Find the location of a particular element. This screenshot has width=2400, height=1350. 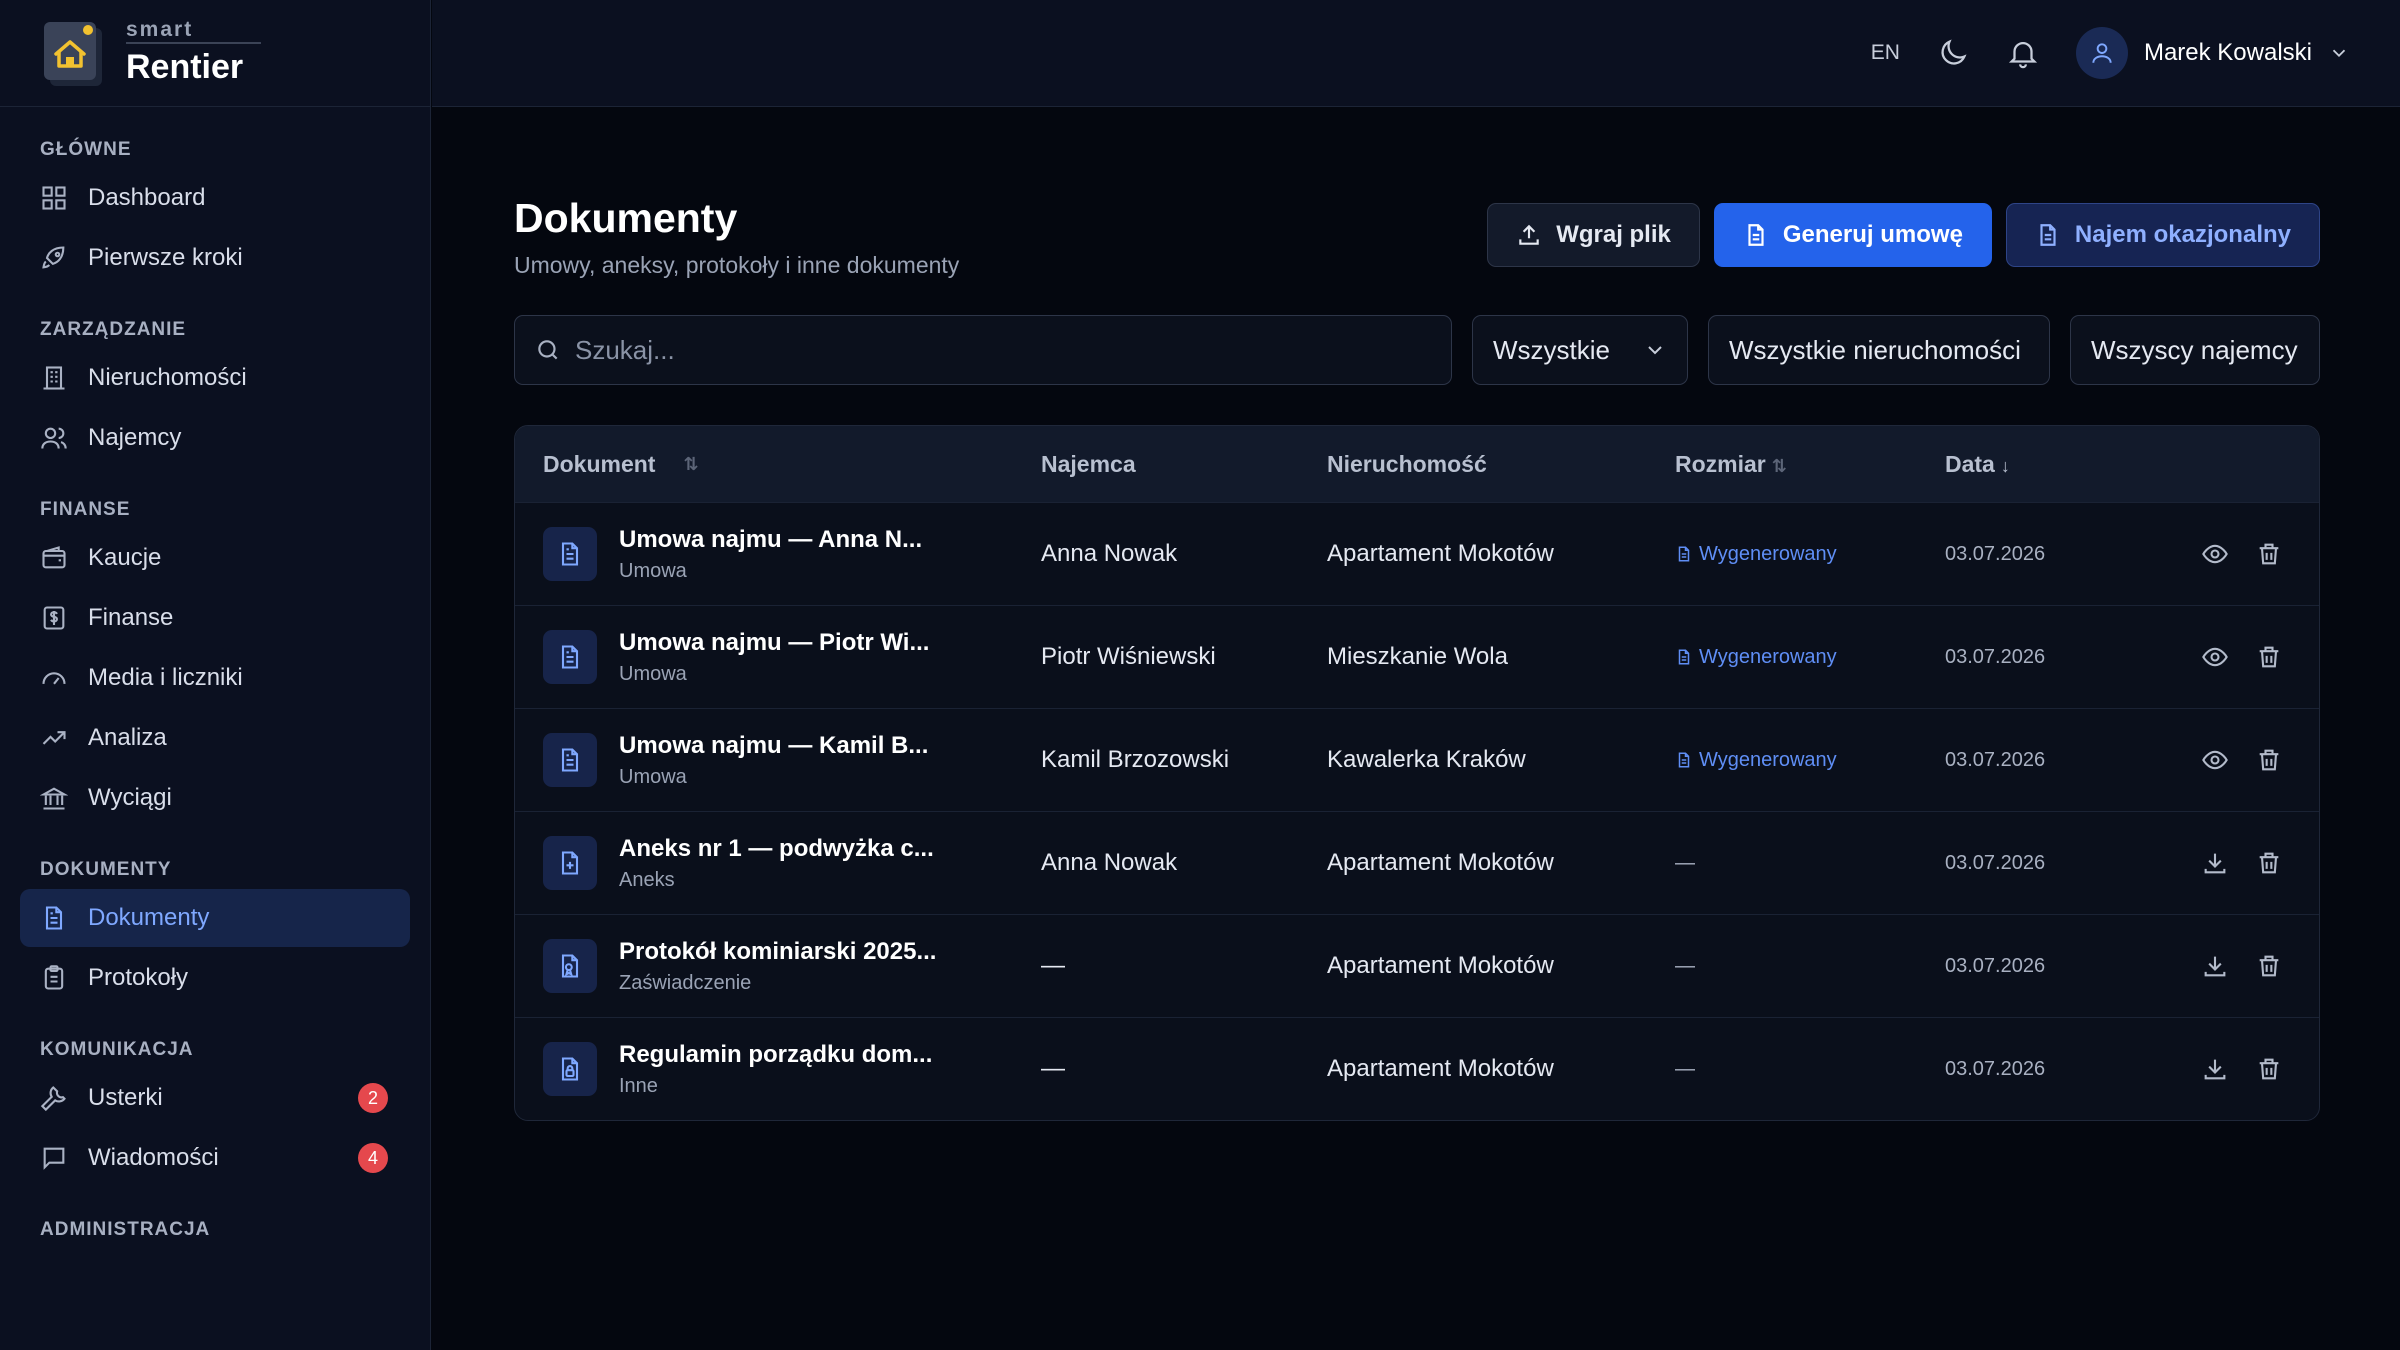

property-filter-select: Wszystkie nieruchomości is located at coordinates (1879, 350).